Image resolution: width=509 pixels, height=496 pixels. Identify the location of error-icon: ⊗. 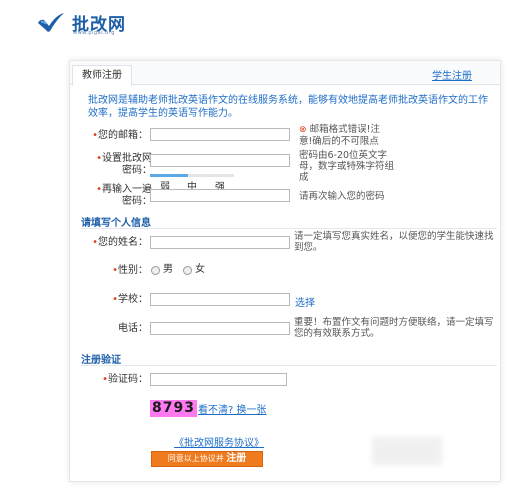
(303, 130).